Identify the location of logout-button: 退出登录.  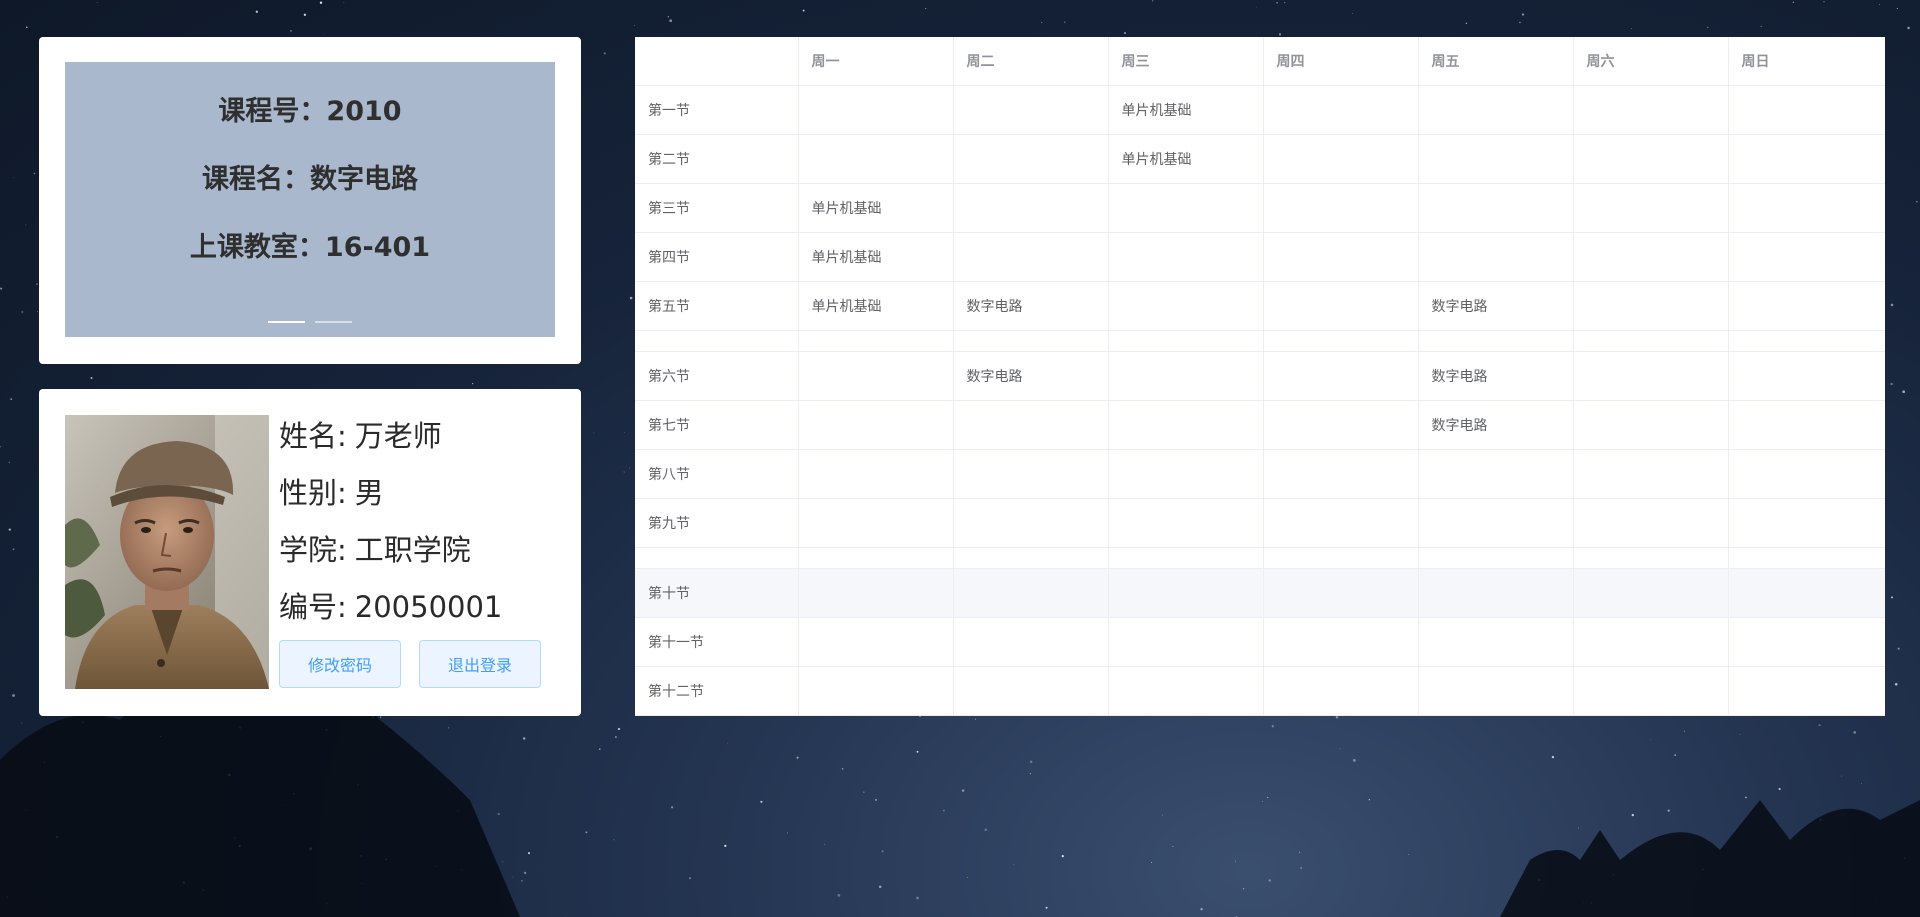
(480, 664).